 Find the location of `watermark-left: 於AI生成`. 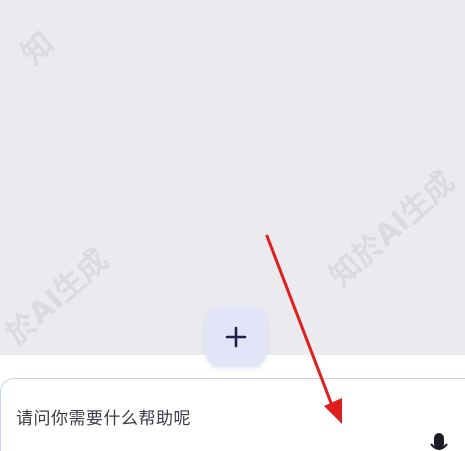

watermark-left: 於AI生成 is located at coordinates (58, 297).